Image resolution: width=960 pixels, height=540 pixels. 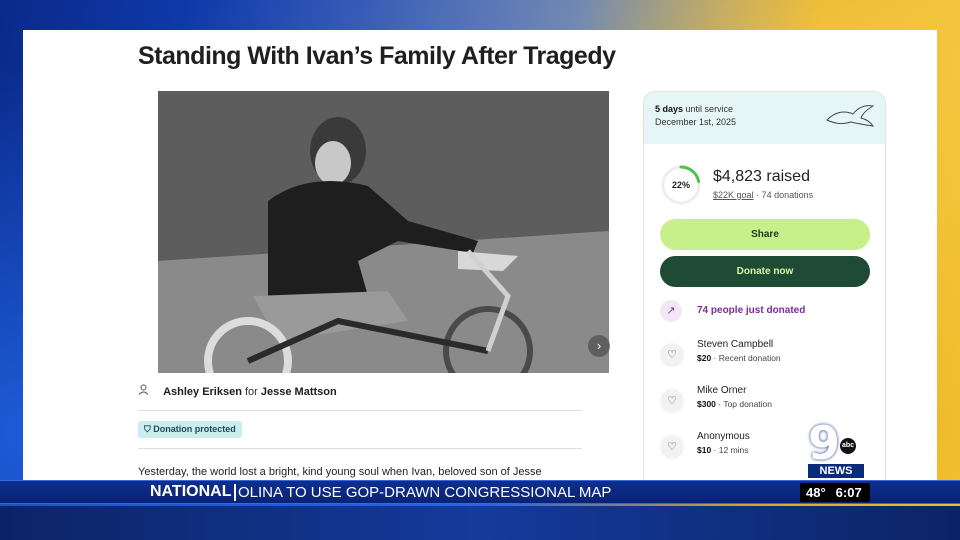 I want to click on lower-band, so click(x=480, y=523).